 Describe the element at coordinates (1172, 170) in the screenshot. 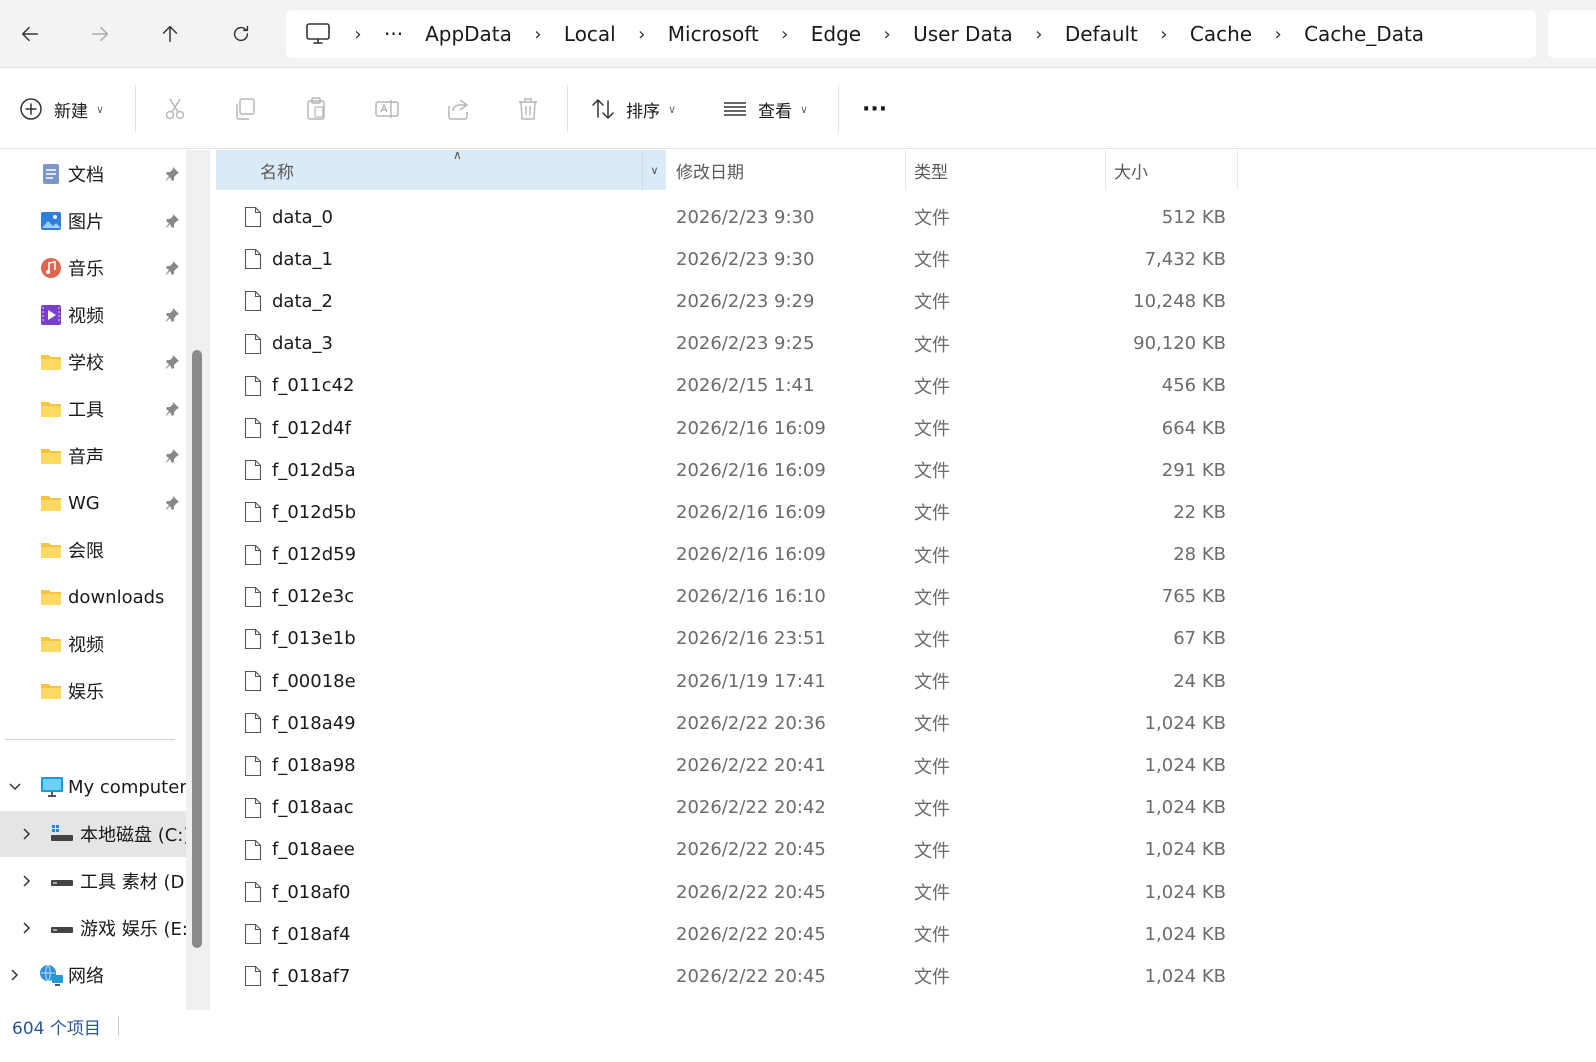

I see `column-header-size: 大小` at that location.